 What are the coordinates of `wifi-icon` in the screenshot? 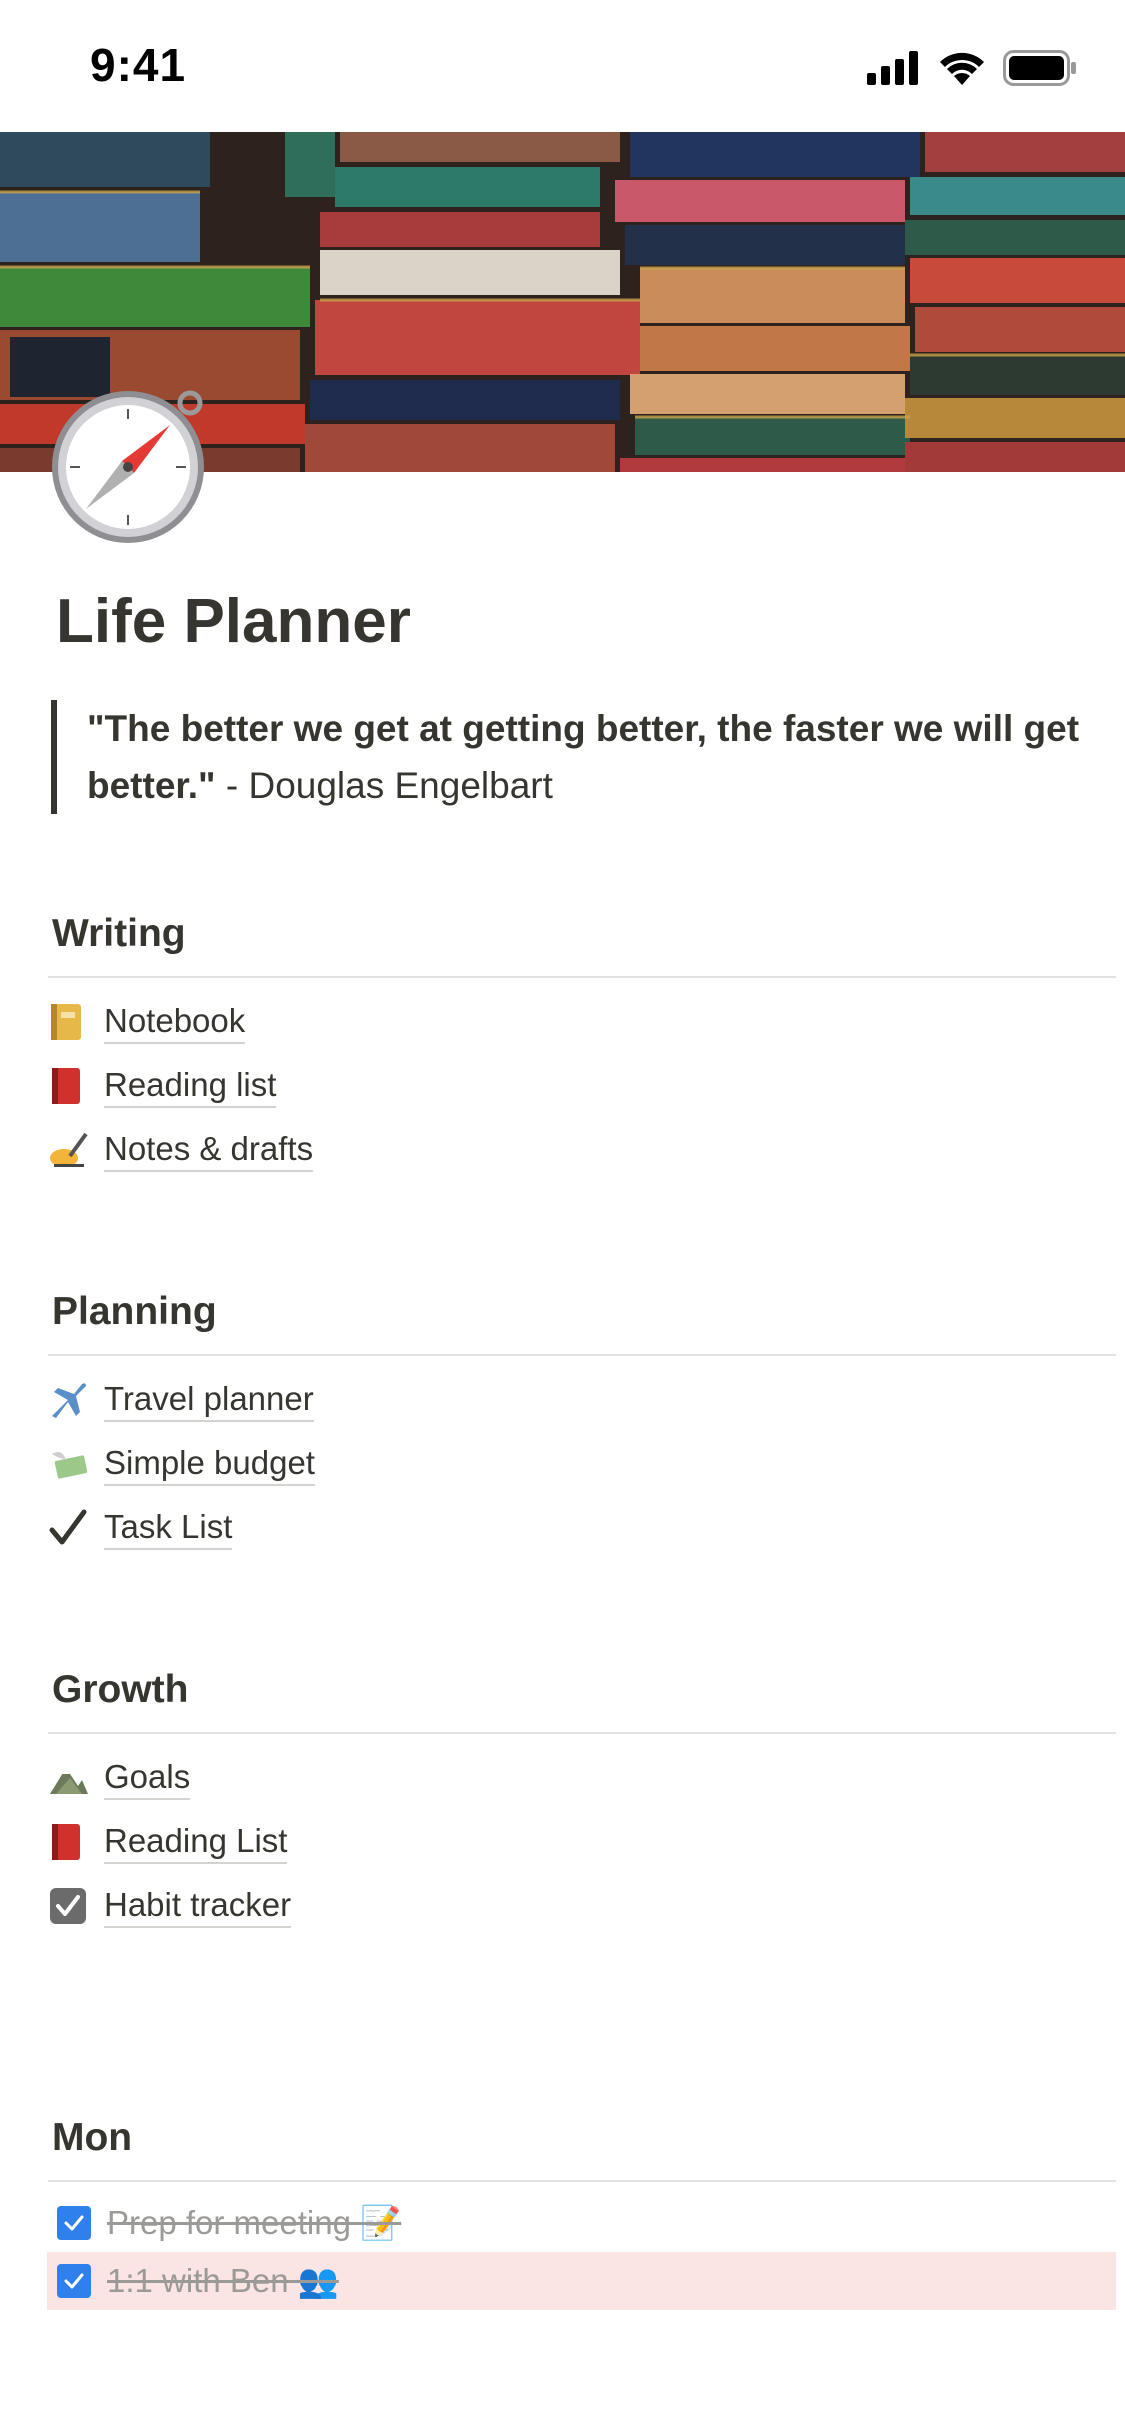 It's located at (962, 68).